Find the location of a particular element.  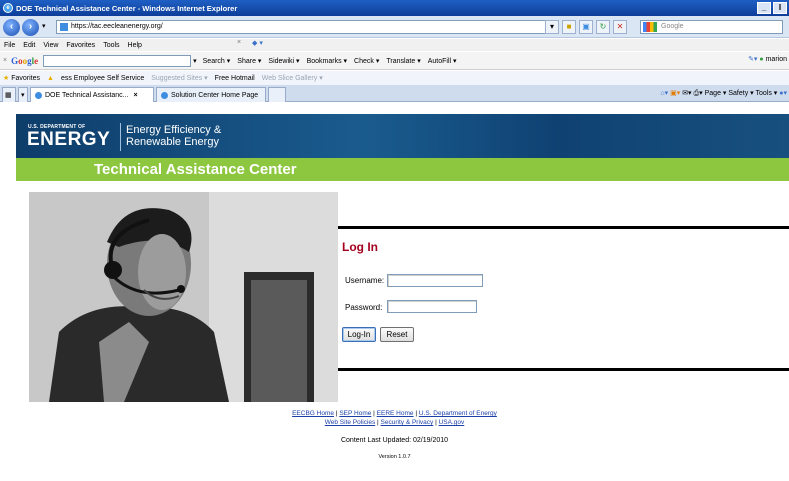

add-favorite-icon: ▲ is located at coordinates (50, 78).